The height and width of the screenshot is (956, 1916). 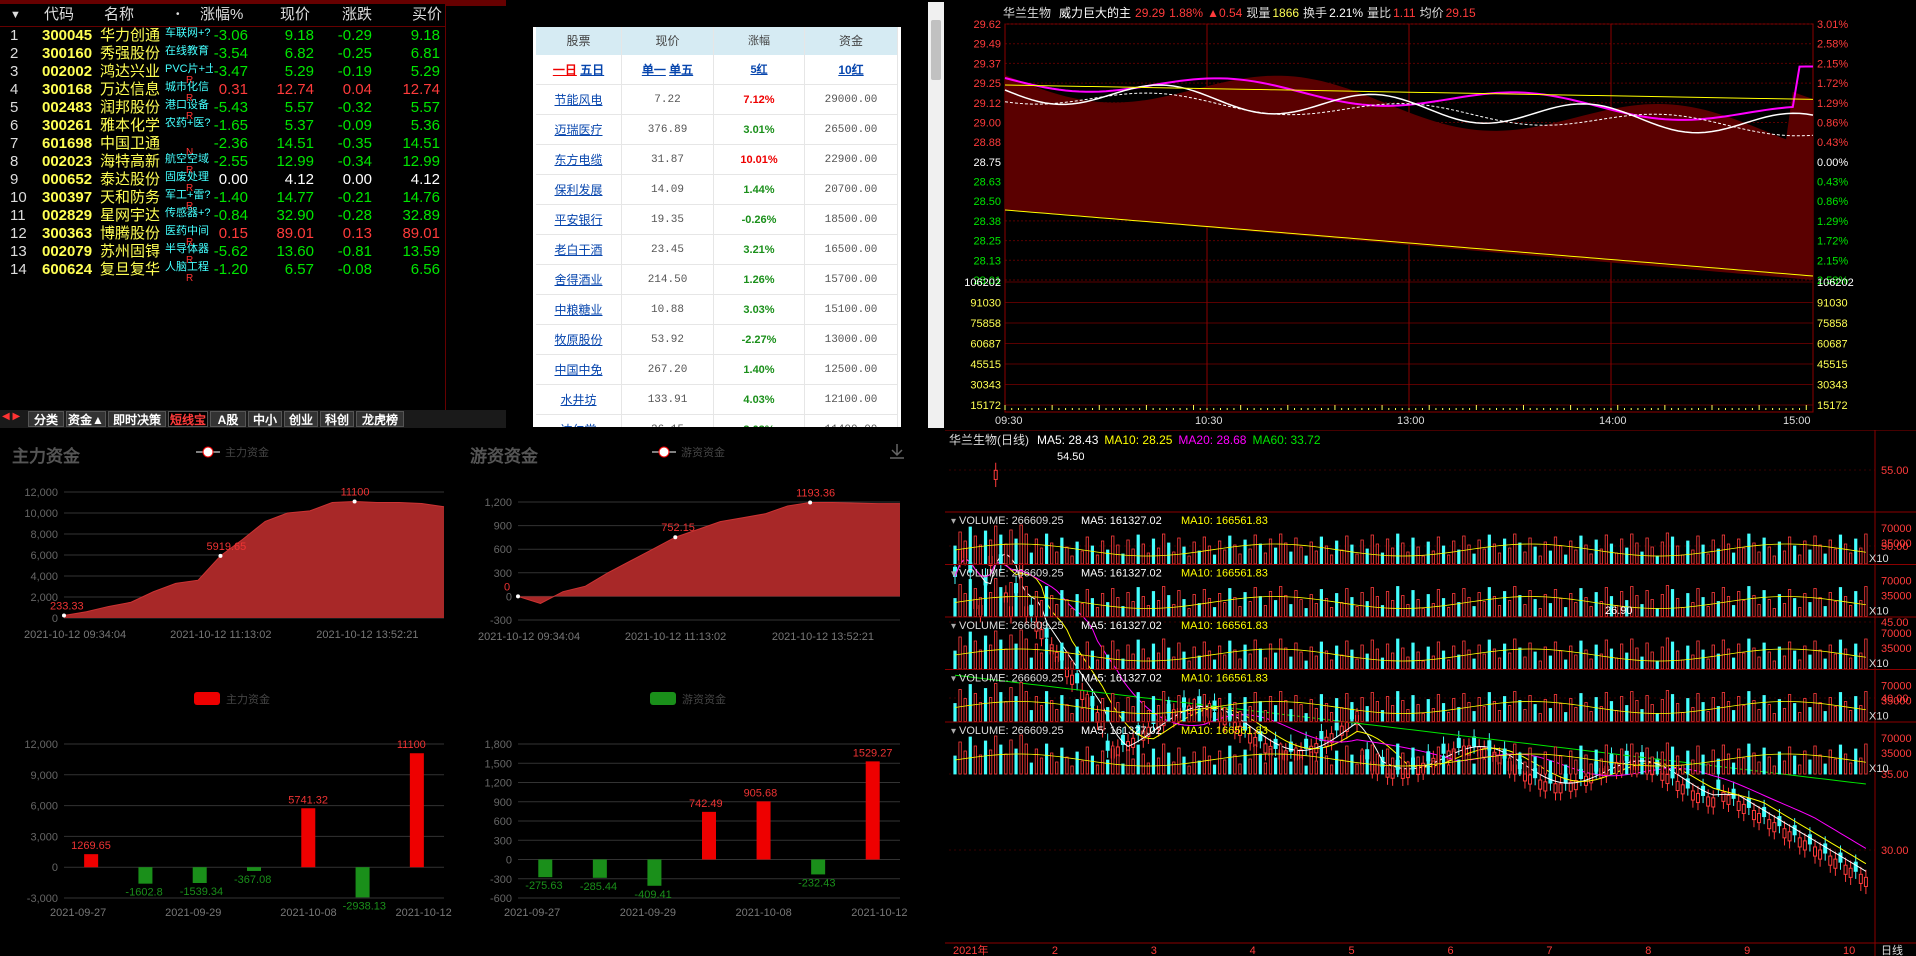 What do you see at coordinates (137, 419) in the screenshot?
I see `tab-2: 即时决策` at bounding box center [137, 419].